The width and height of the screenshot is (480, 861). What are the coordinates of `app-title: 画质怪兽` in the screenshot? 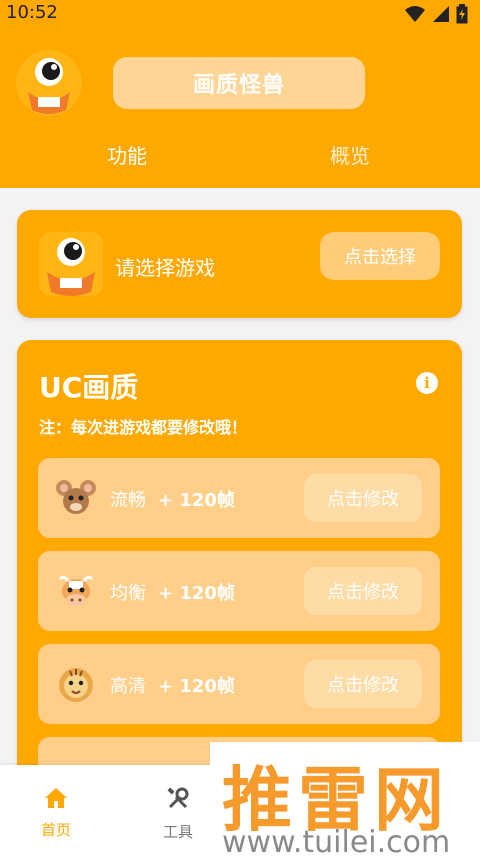 It's located at (238, 85).